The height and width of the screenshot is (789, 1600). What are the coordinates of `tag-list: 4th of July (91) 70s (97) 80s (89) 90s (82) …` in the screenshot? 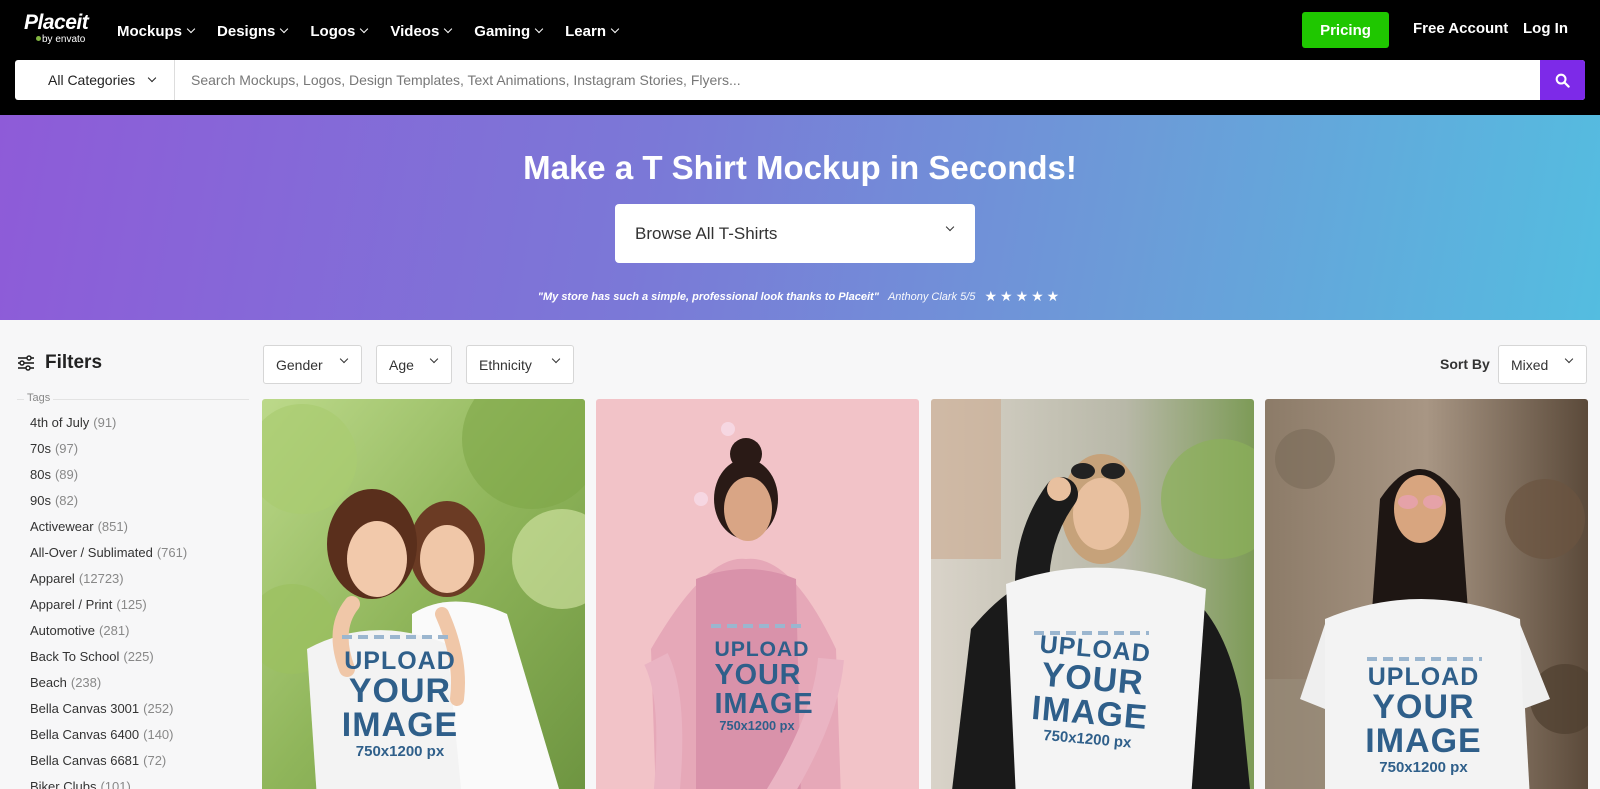 It's located at (108, 599).